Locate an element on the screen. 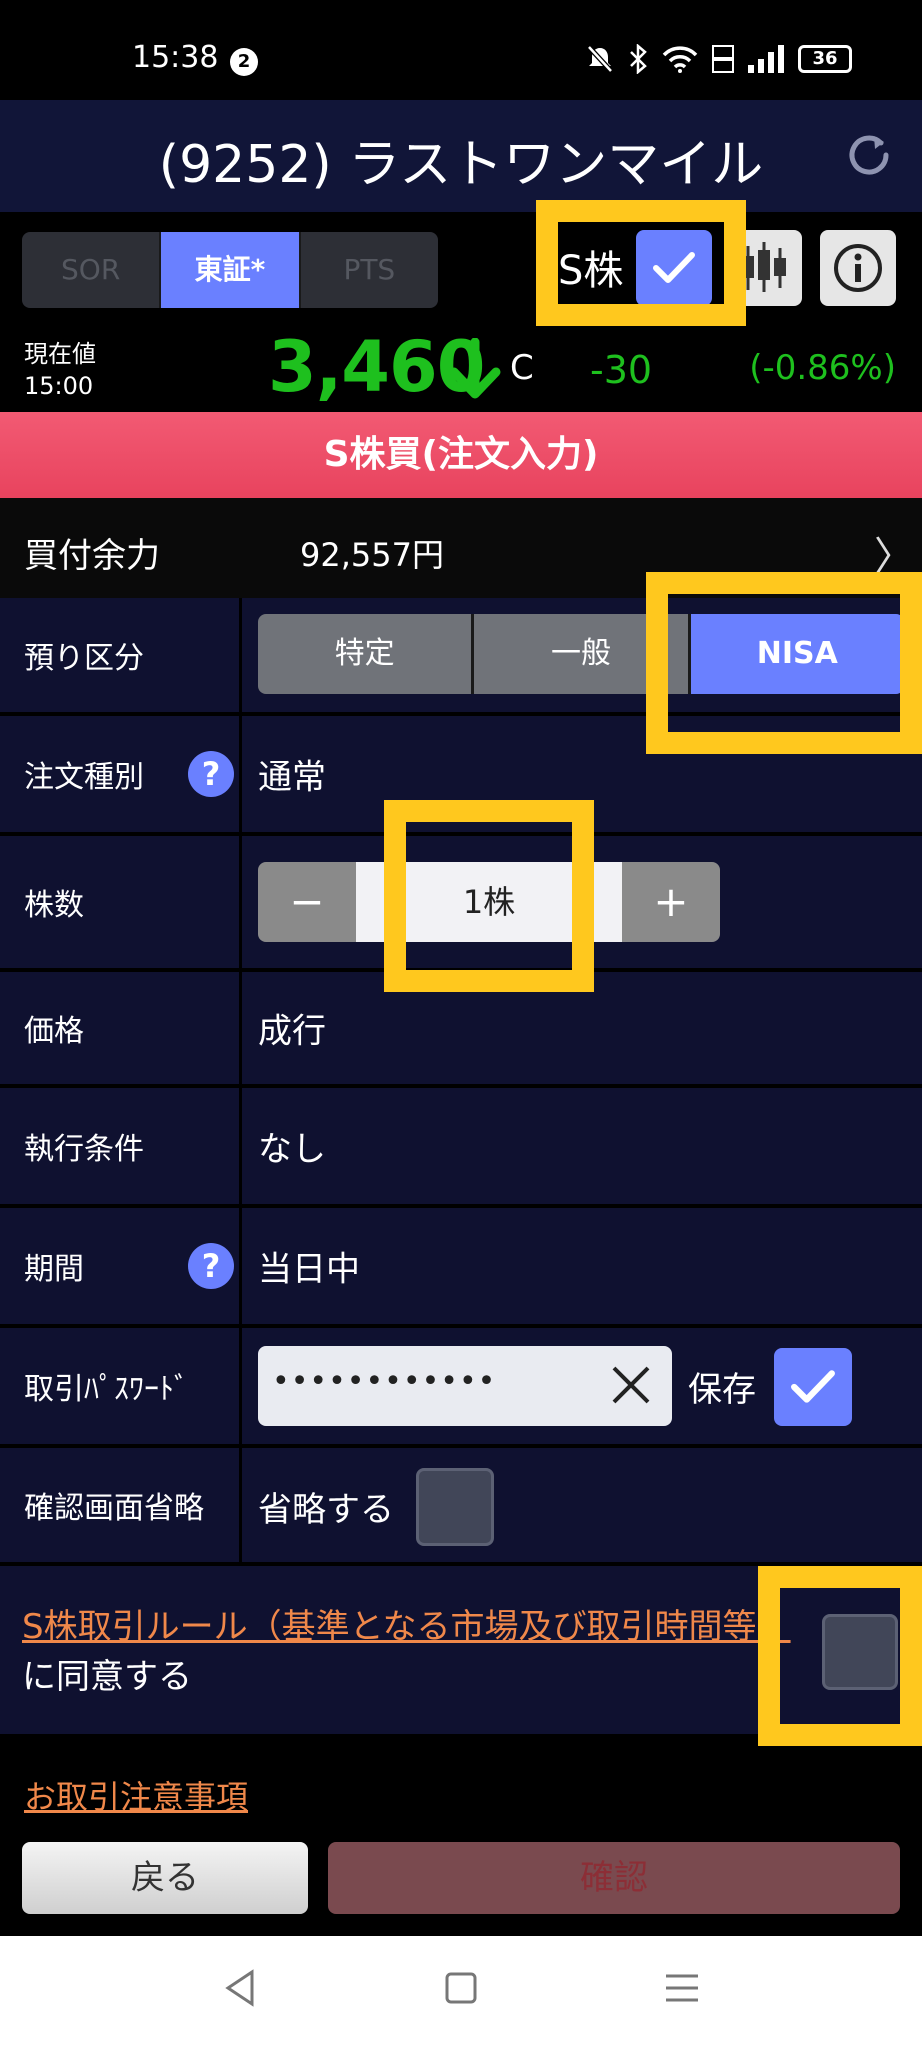  price-value: 成行 is located at coordinates (292, 1028).